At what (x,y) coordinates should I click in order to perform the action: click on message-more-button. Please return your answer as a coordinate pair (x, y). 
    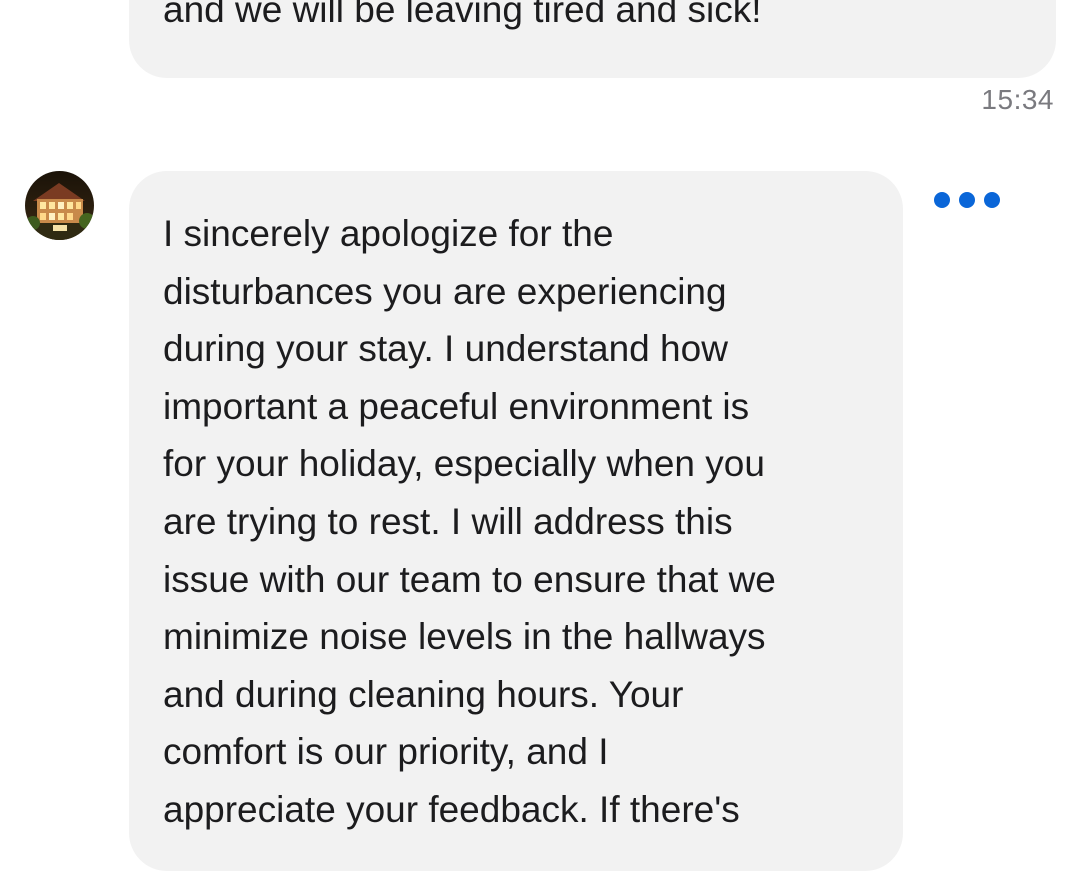
    Looking at the image, I should click on (967, 200).